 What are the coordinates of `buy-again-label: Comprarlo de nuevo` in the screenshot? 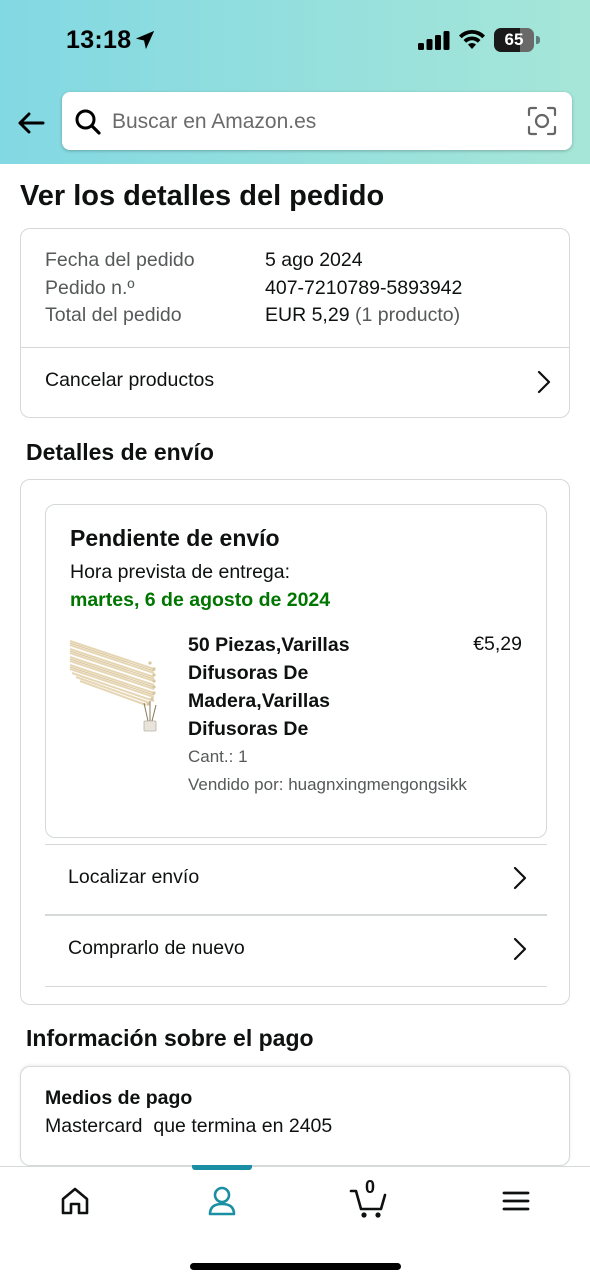 It's located at (156, 948).